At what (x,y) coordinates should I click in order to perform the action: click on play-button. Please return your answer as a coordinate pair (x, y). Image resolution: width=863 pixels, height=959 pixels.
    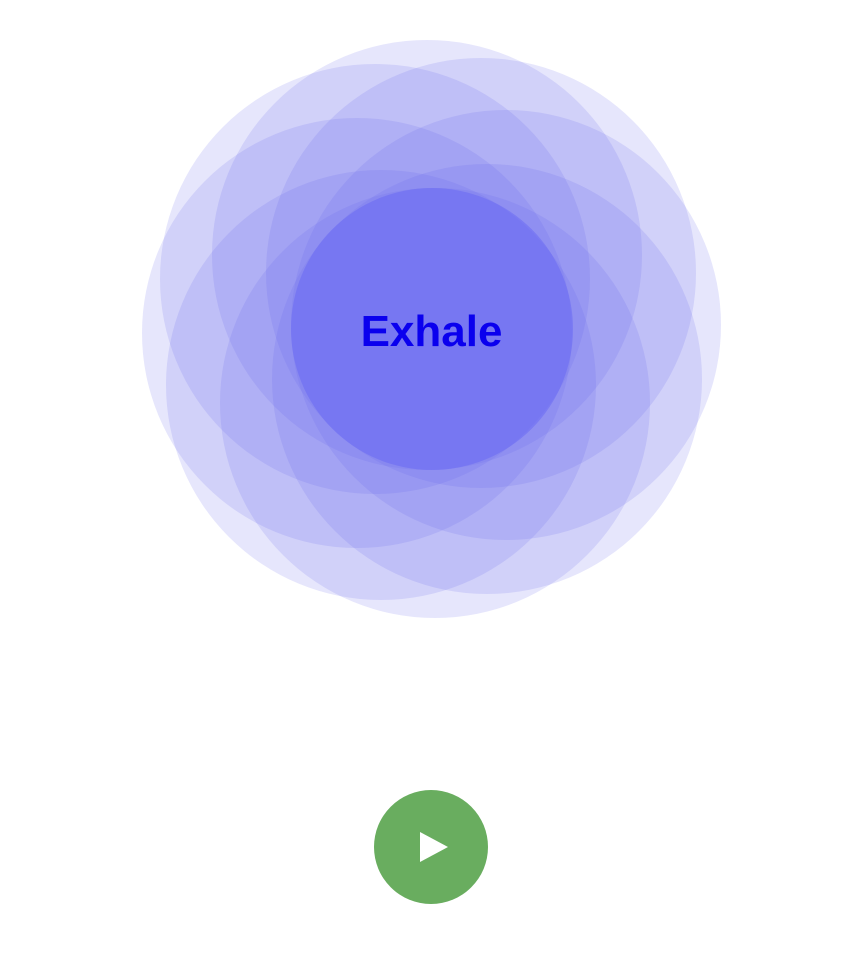
    Looking at the image, I should click on (431, 847).